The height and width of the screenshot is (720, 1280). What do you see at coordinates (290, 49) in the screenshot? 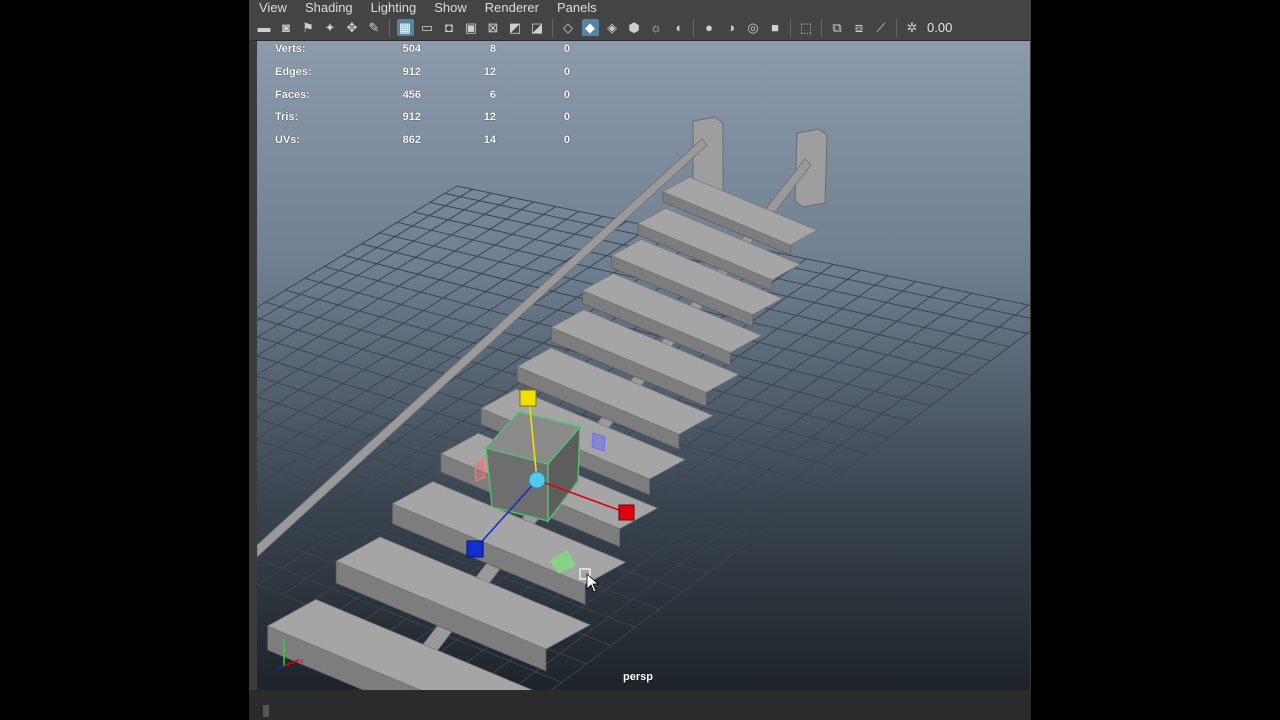
I see `hud-label: Verts:` at bounding box center [290, 49].